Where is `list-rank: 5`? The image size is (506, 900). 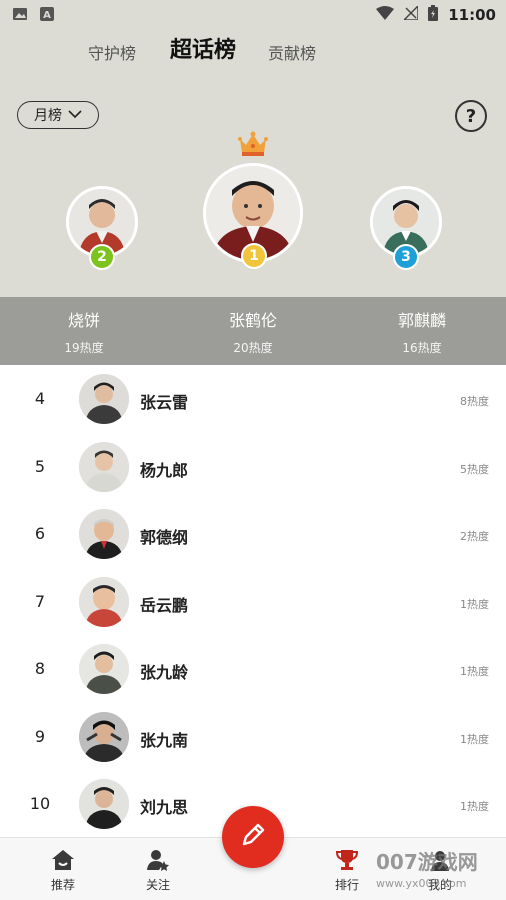
list-rank: 5 is located at coordinates (40, 466).